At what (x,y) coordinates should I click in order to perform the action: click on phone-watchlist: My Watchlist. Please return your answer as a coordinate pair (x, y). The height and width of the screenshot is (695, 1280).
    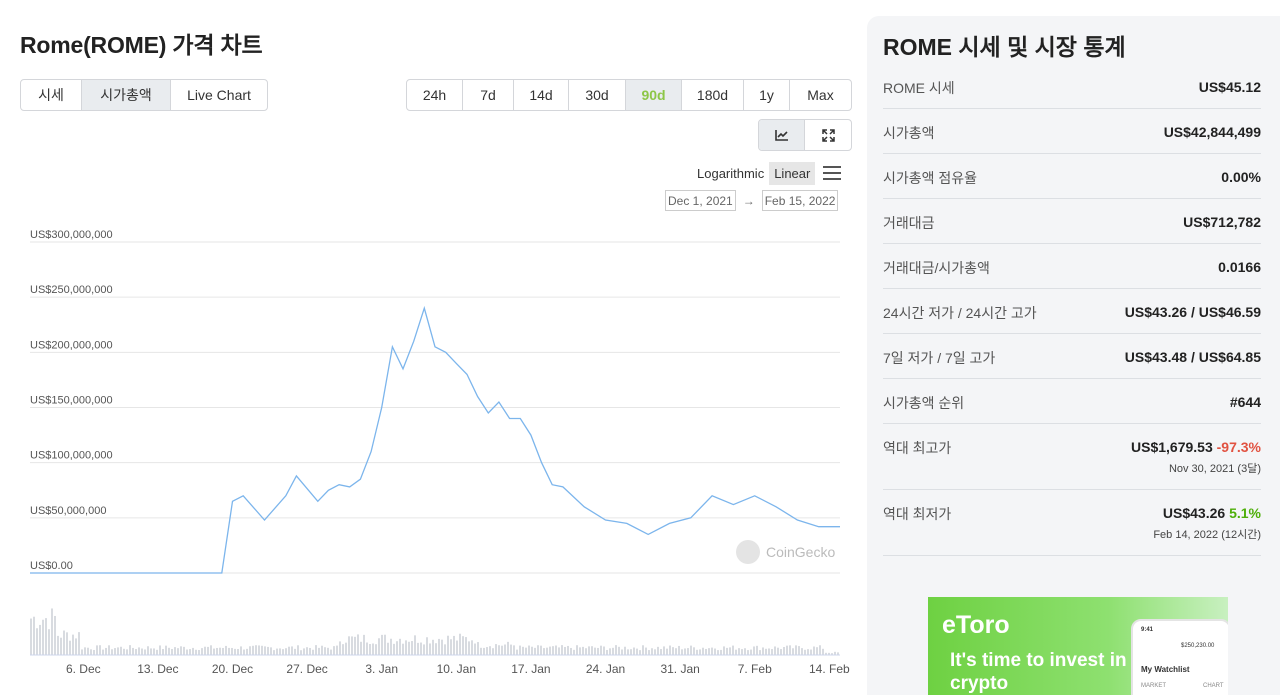
    Looking at the image, I should click on (1165, 669).